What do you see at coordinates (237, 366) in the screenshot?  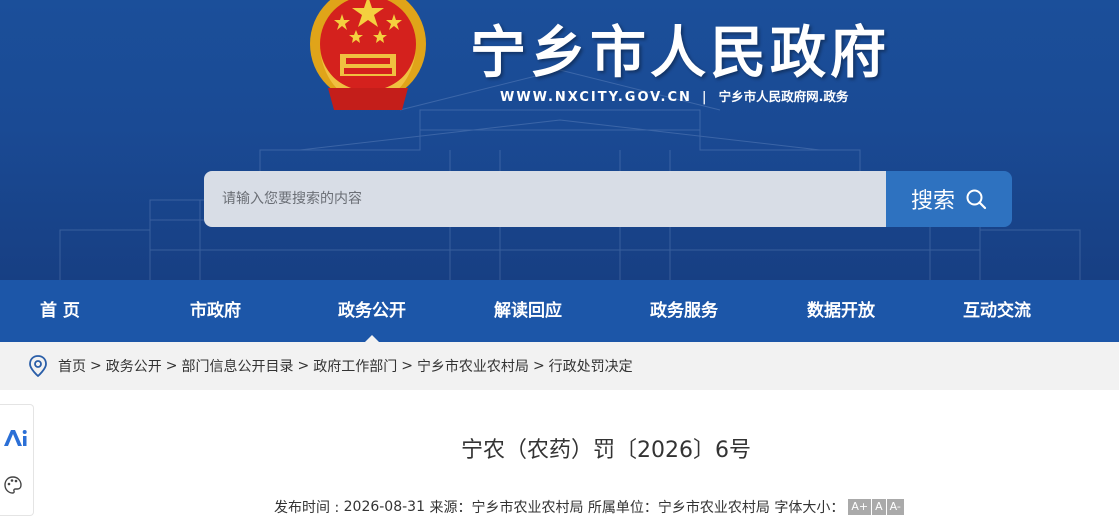 I see `breadcrumb-dept-catalog: 部门信息公开目录` at bounding box center [237, 366].